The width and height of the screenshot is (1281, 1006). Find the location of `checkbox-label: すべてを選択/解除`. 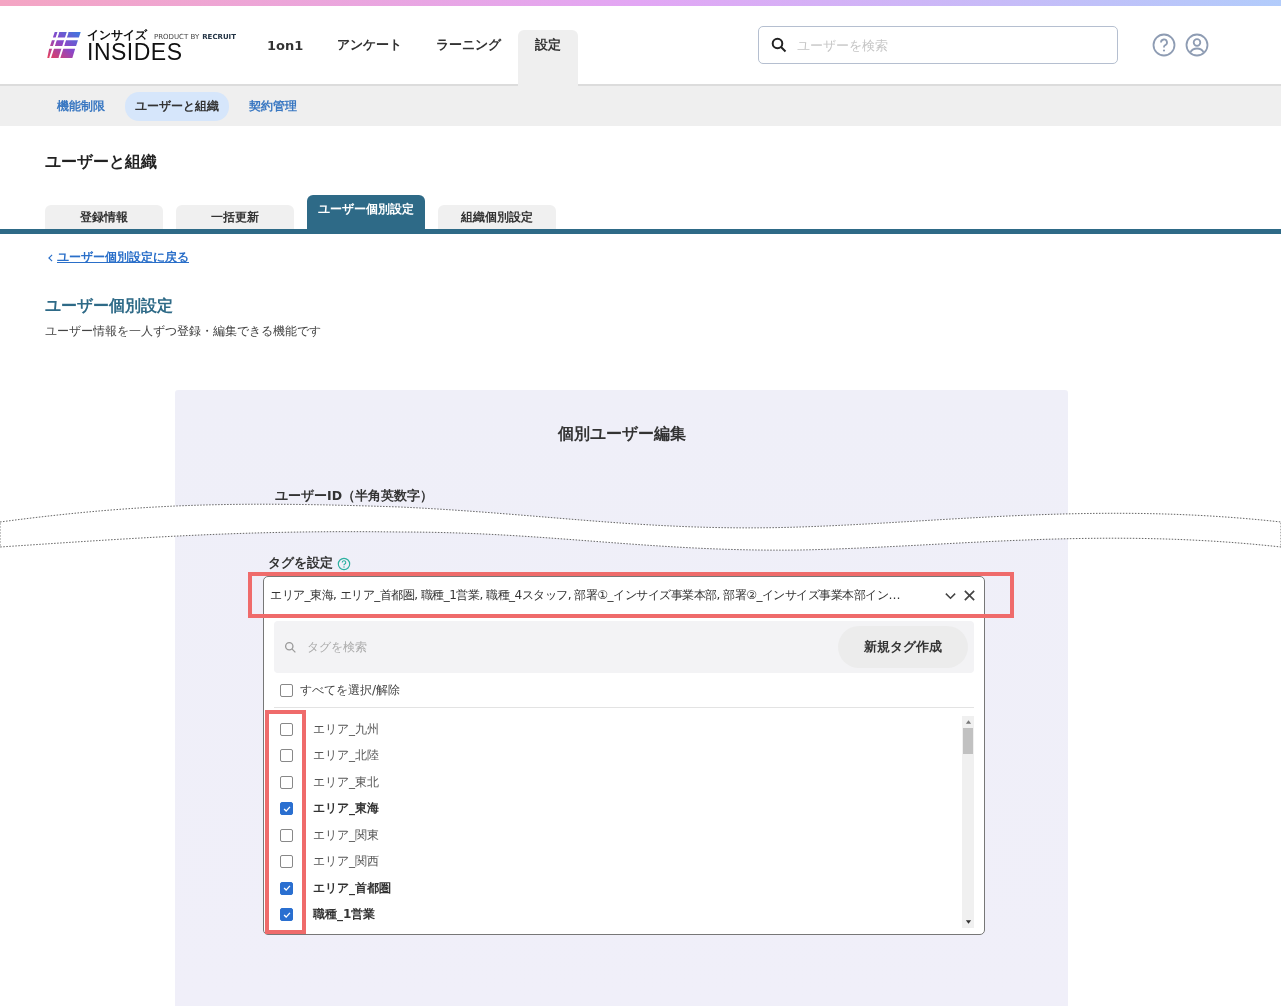

checkbox-label: すべてを選択/解除 is located at coordinates (350, 690).